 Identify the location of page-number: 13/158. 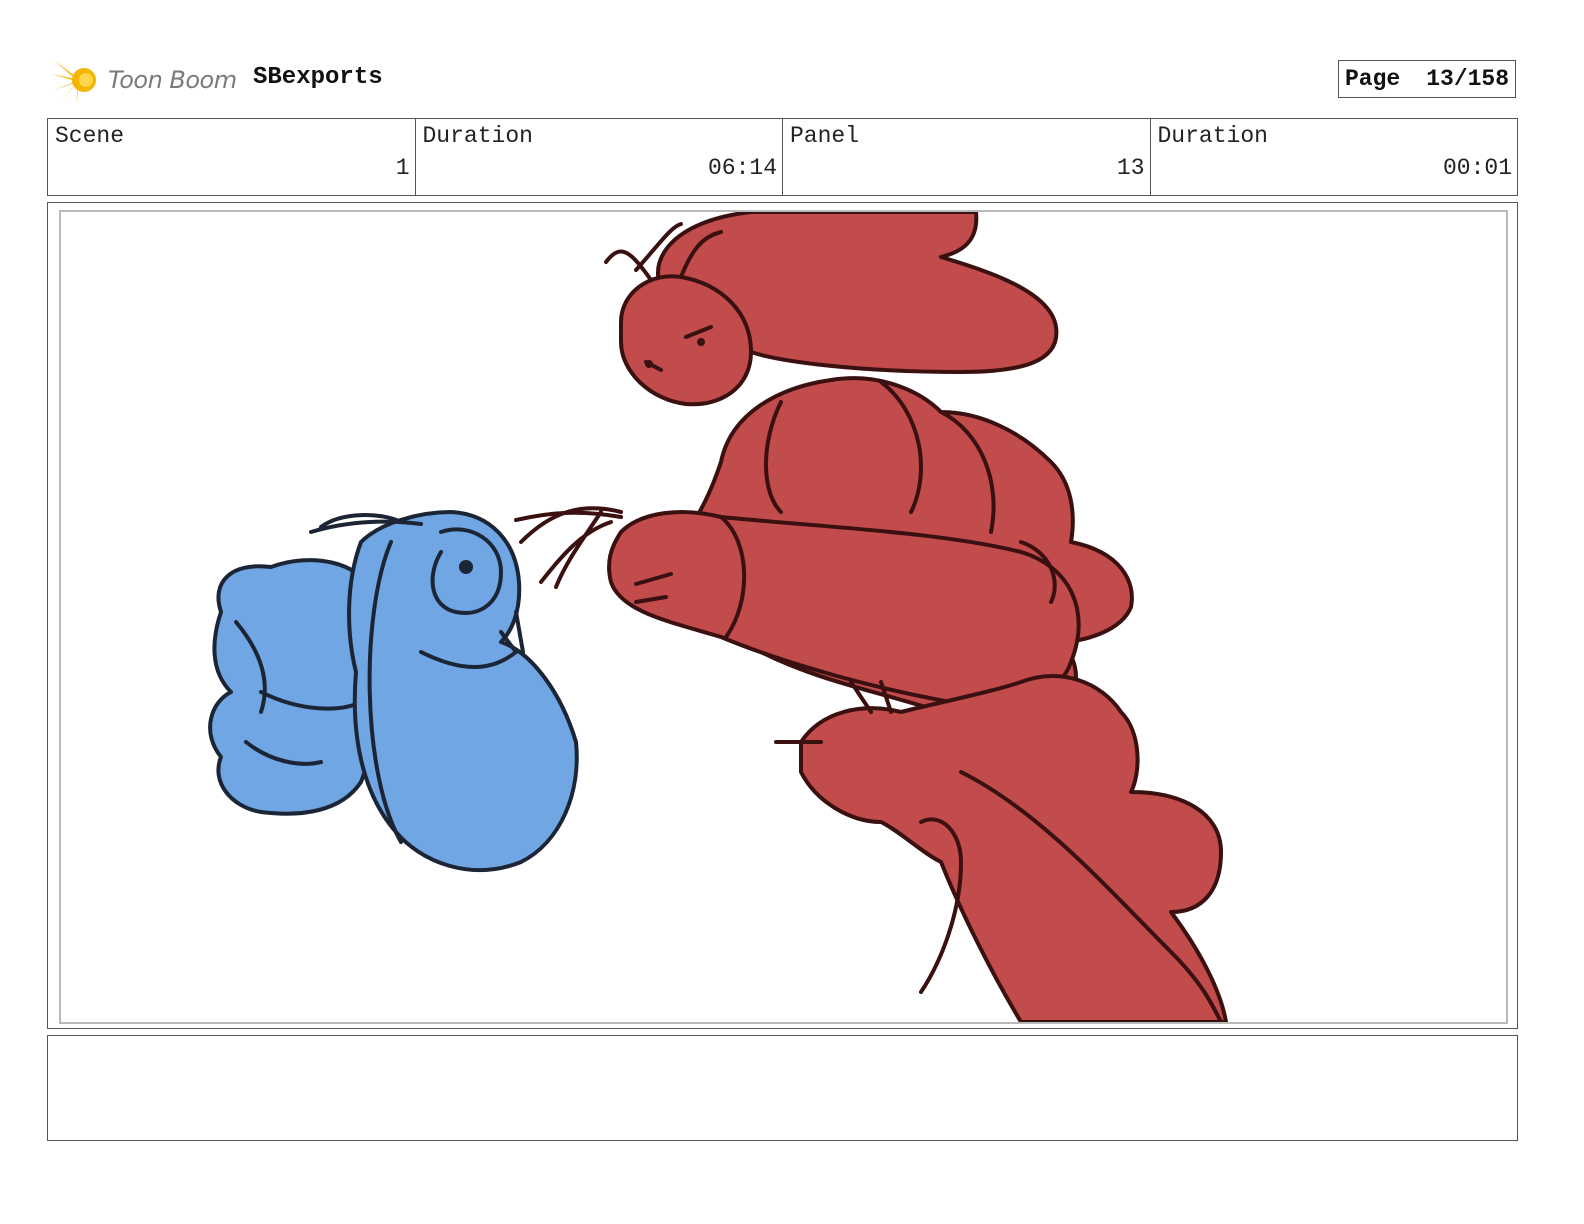
(1468, 79).